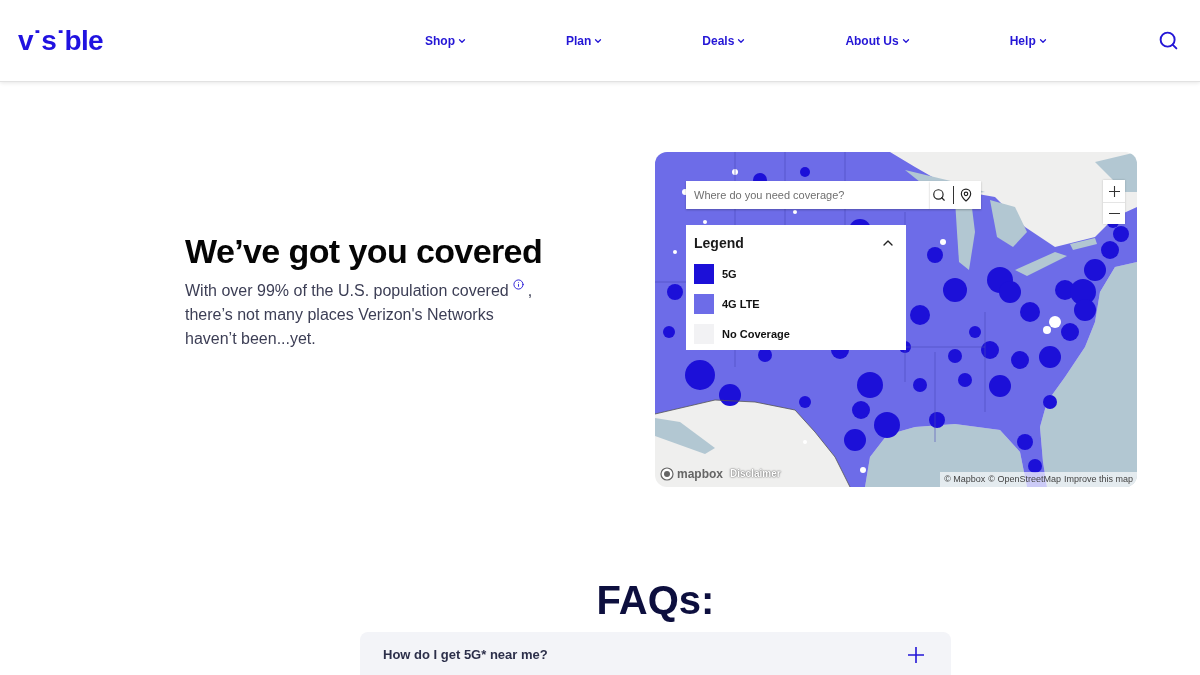 The height and width of the screenshot is (675, 1200). What do you see at coordinates (700, 474) in the screenshot?
I see `map-provider-wordmark: mapbox` at bounding box center [700, 474].